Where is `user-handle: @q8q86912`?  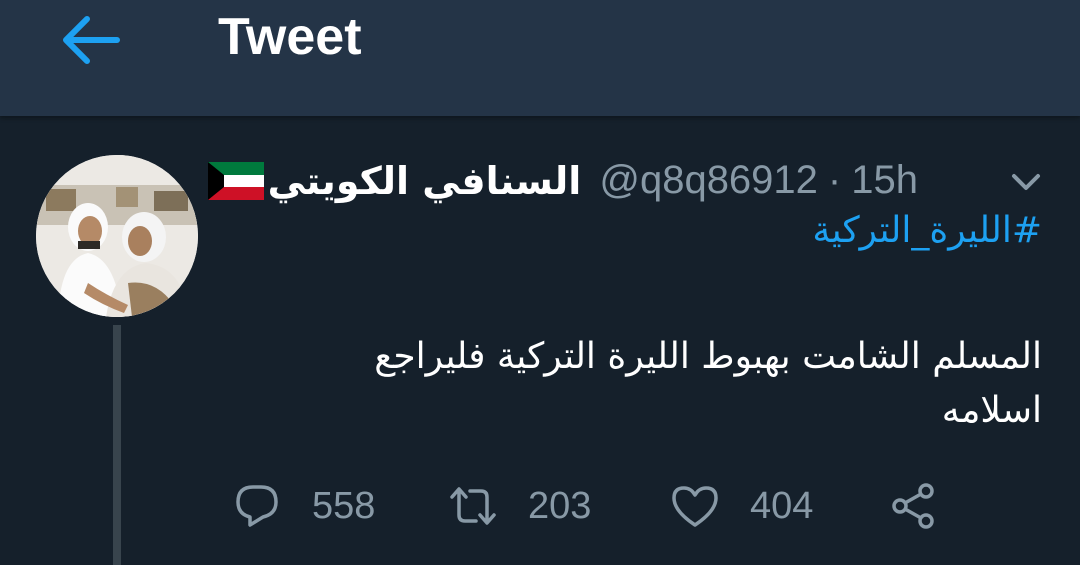 user-handle: @q8q86912 is located at coordinates (708, 180).